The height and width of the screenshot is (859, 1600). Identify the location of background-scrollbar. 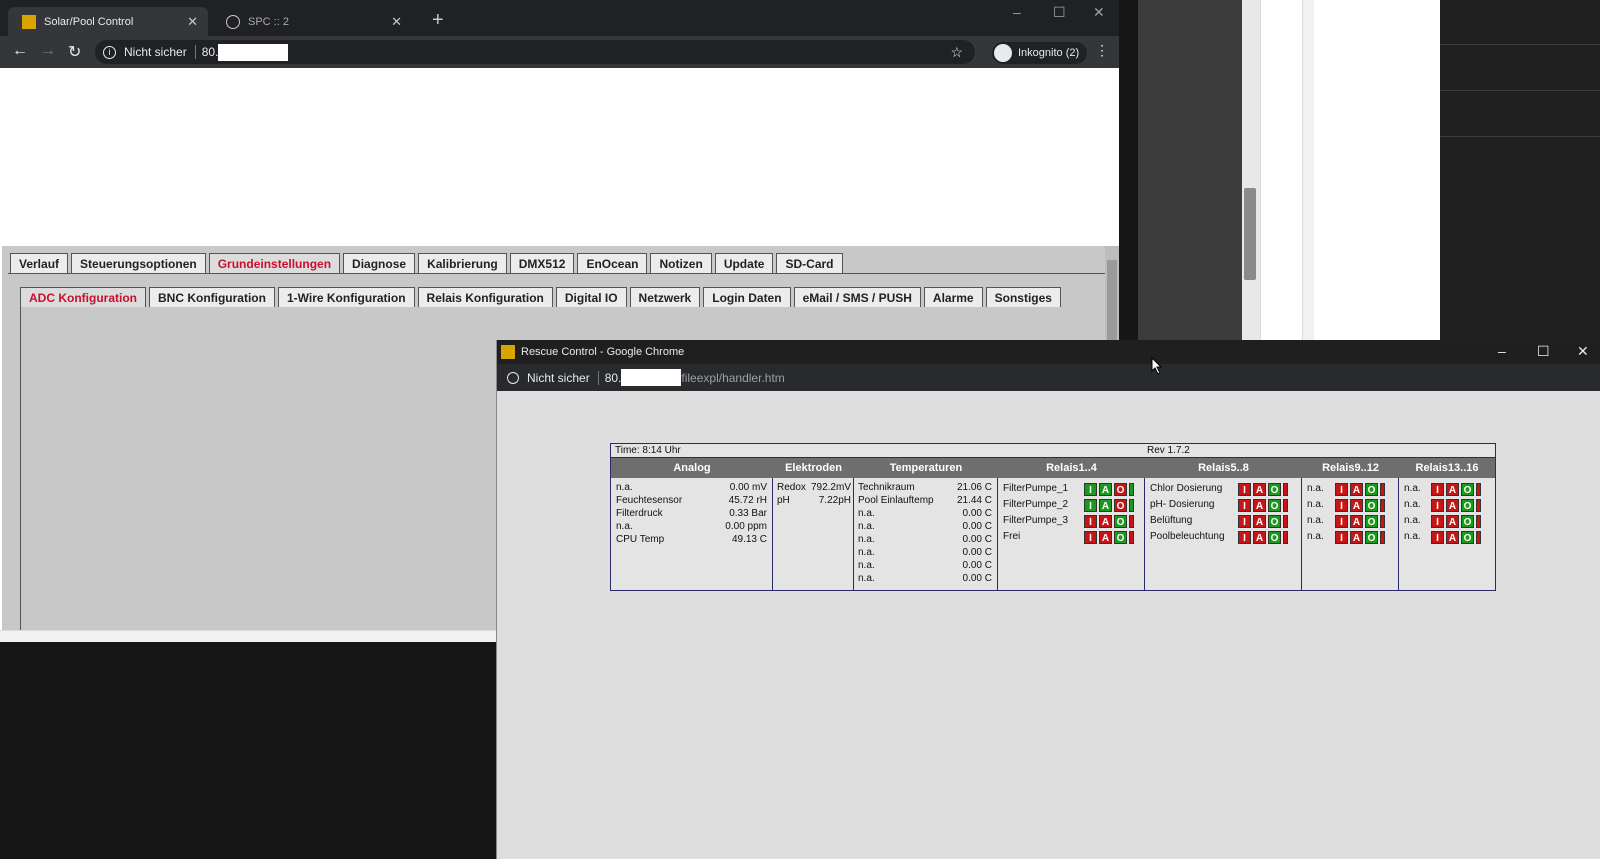
(1308, 170).